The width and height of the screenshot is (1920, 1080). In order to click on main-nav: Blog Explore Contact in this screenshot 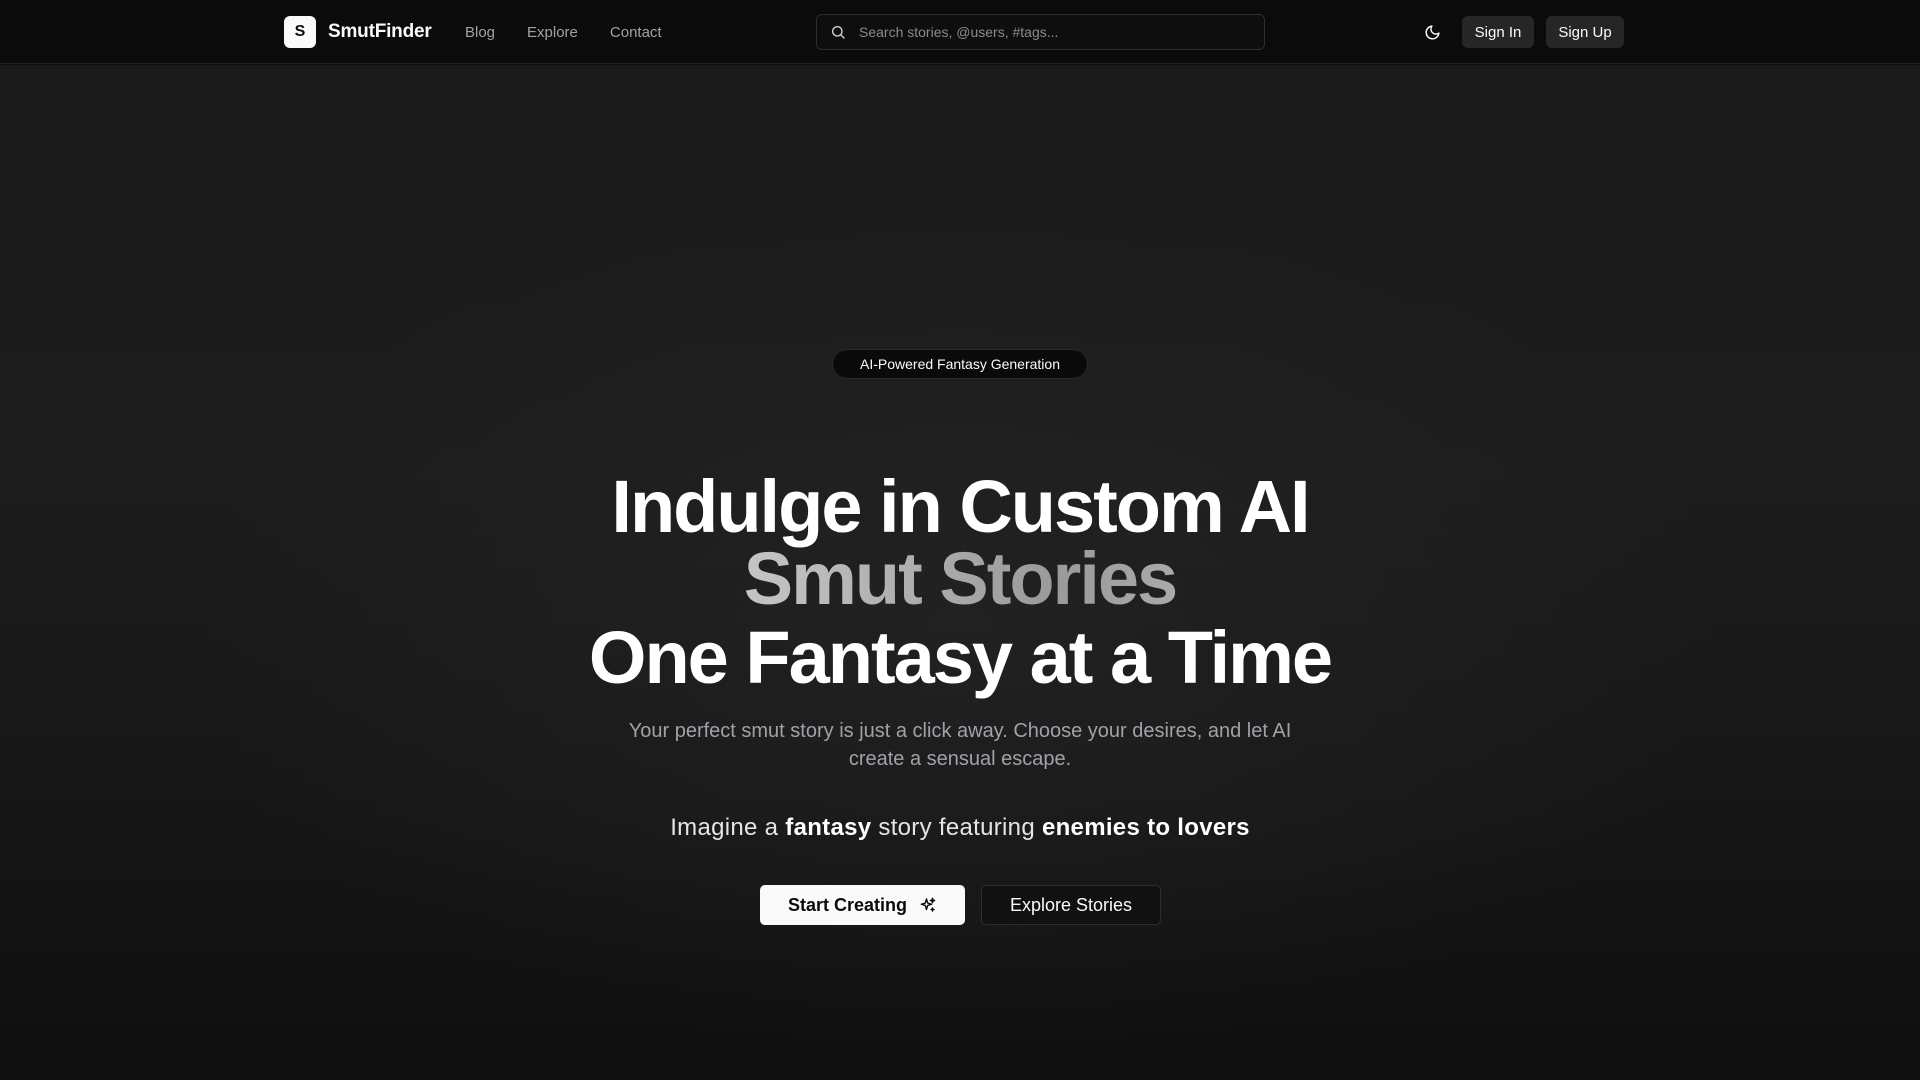, I will do `click(563, 32)`.